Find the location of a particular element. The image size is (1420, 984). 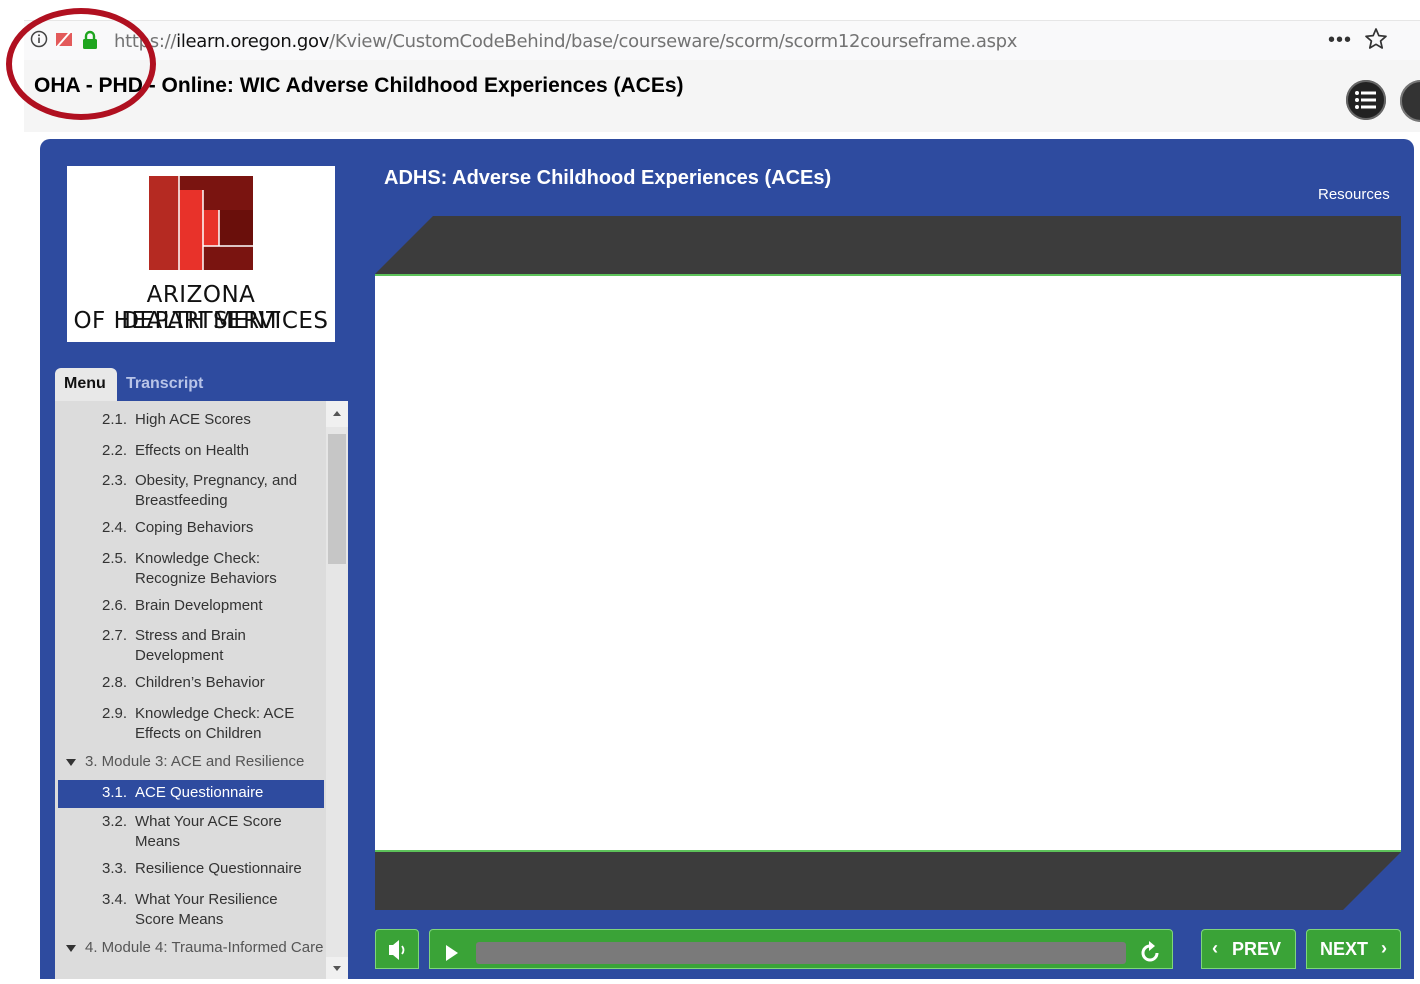

menu-item: 3.2. What Your ACE Score Means is located at coordinates (191, 832).